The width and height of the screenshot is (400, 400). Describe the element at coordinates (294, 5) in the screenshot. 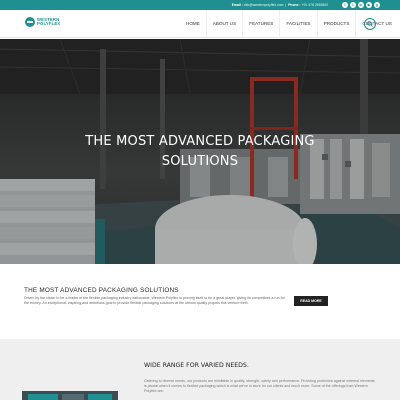

I see `phone-label: Phone :` at that location.